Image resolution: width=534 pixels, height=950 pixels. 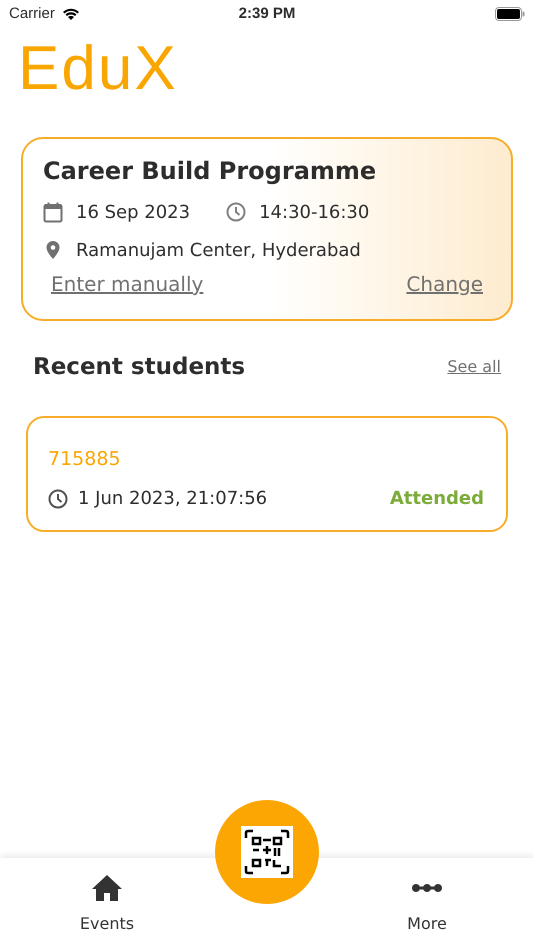 I want to click on event-date: 16 Sep 2023, so click(x=133, y=212).